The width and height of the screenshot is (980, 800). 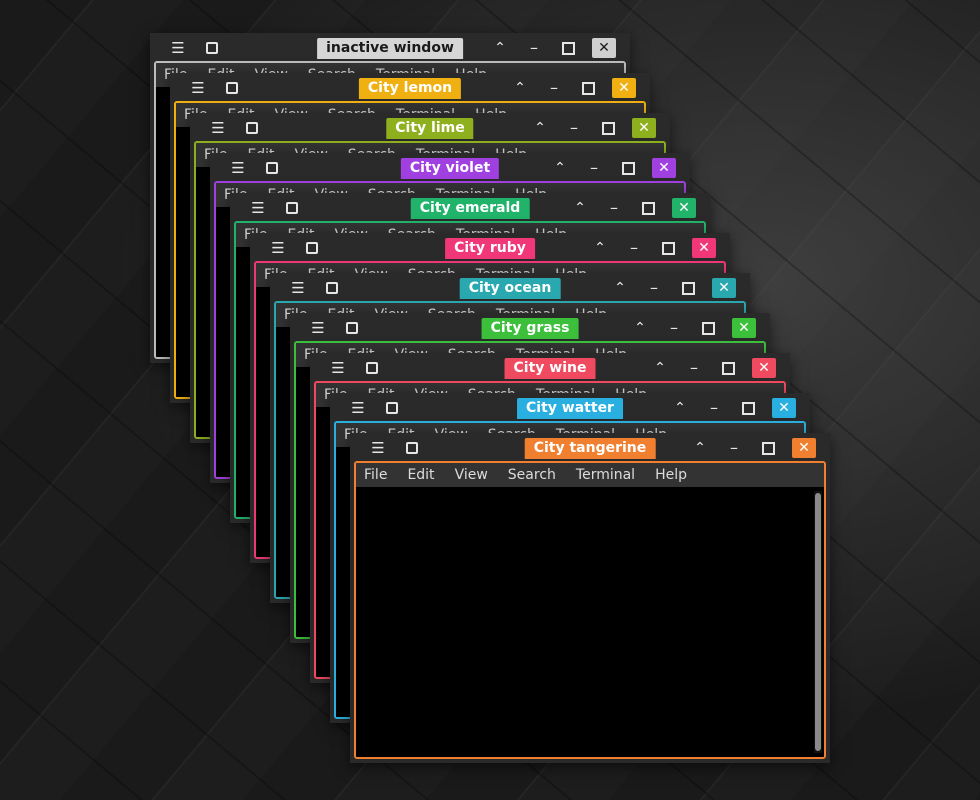 I want to click on title-bar: ☰ City ruby ⌃ – ✕, so click(x=490, y=248).